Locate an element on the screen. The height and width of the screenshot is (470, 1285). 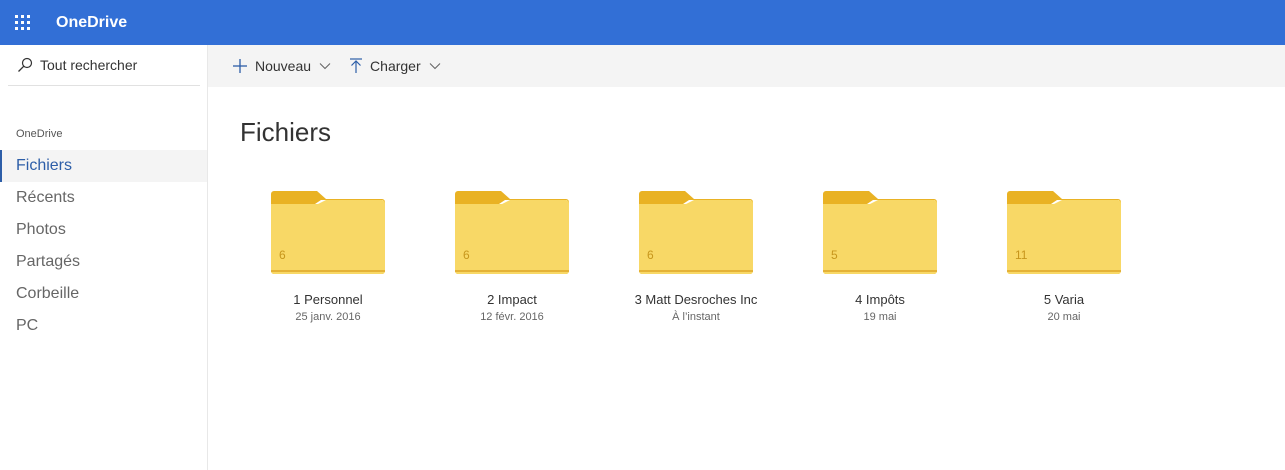
folder-tile: 11 5 Varia 20 mai is located at coordinates (1064, 256).